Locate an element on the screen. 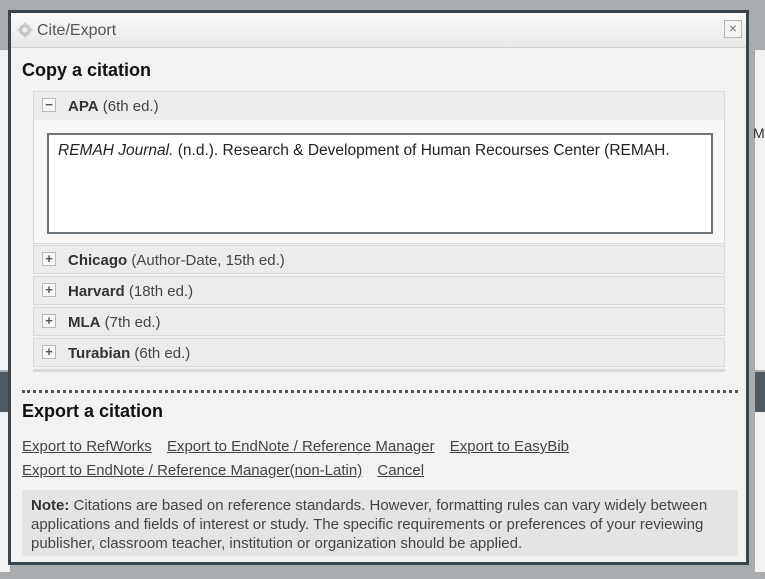 The height and width of the screenshot is (579, 765). style-header-apa: − APA (6th ed.) is located at coordinates (379, 105).